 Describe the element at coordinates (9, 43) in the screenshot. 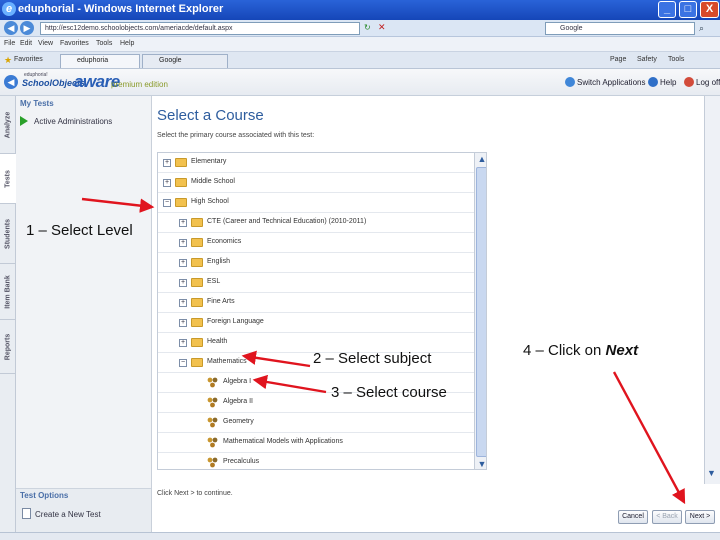

I see `menu-file: File` at that location.